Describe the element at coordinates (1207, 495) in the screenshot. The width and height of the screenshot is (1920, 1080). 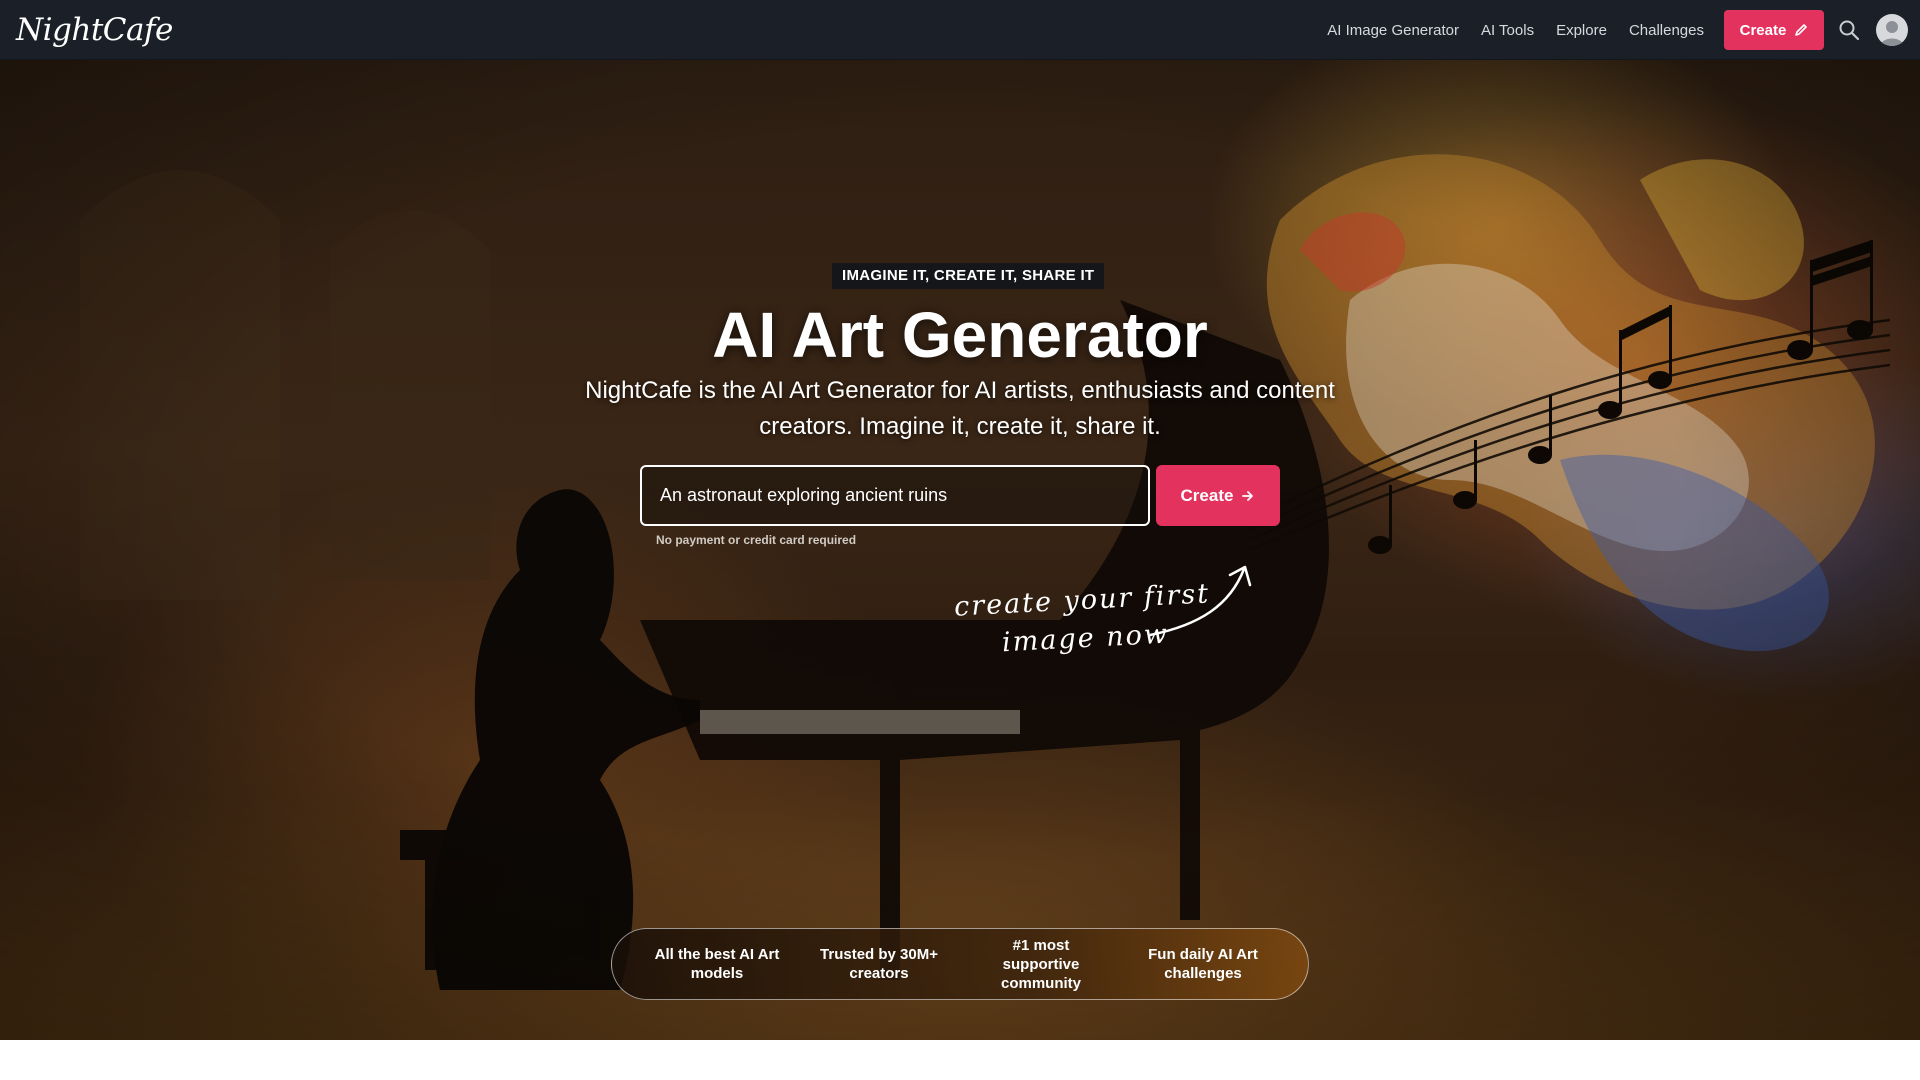
I see `hero-create-label: Create` at that location.